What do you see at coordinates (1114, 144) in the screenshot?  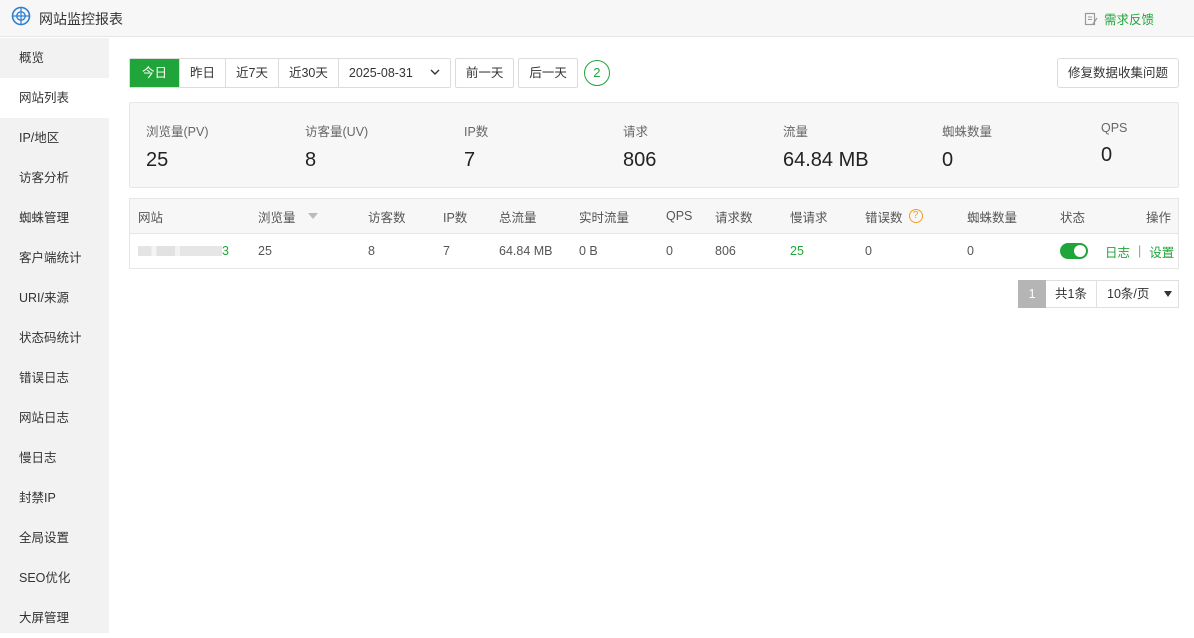 I see `stat-qps: QPS 0` at bounding box center [1114, 144].